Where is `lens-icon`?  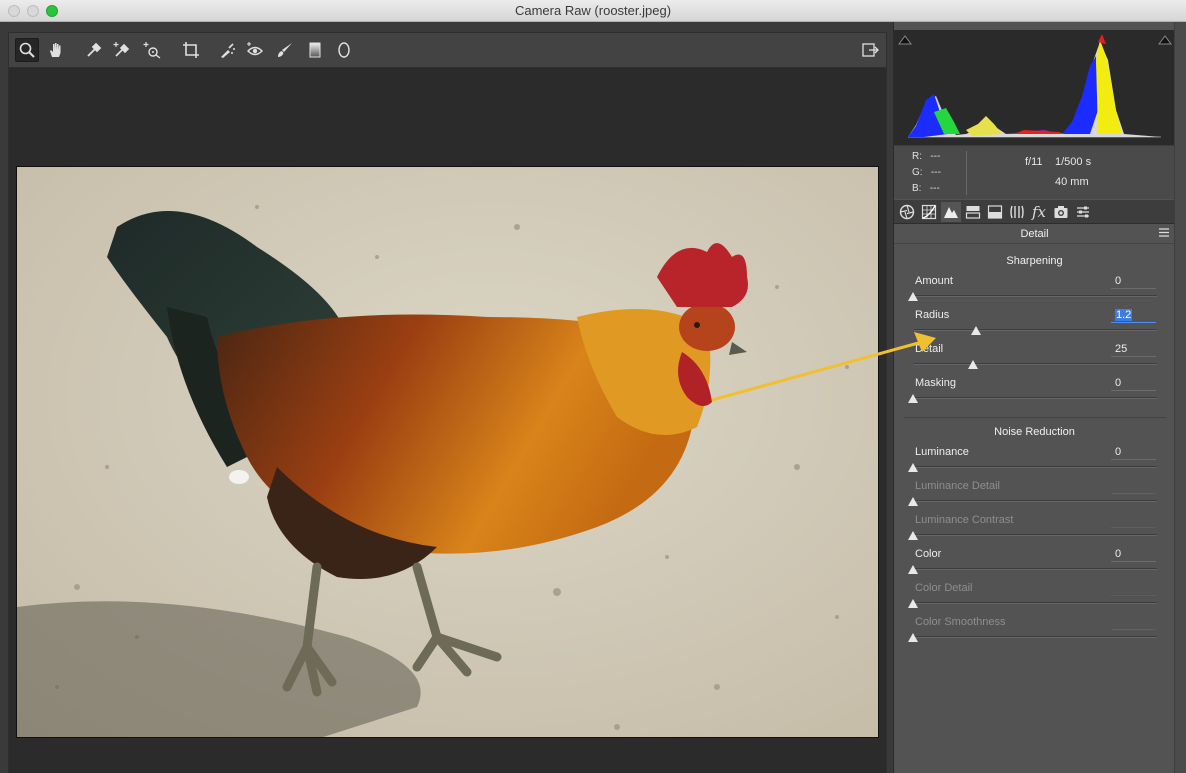
lens-icon is located at coordinates (1017, 212).